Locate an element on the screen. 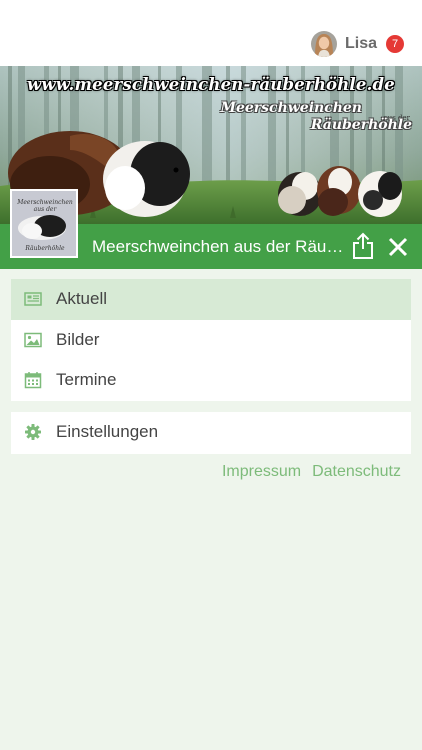  menu-item-bilder: Bilder is located at coordinates (211, 340).